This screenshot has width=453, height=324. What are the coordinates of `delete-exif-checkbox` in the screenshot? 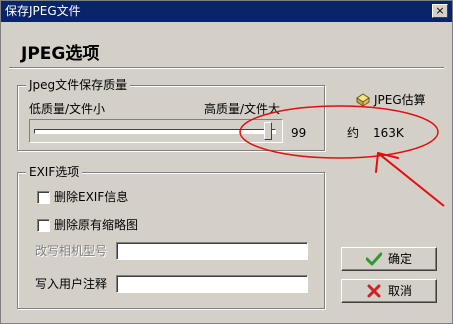 It's located at (43, 197).